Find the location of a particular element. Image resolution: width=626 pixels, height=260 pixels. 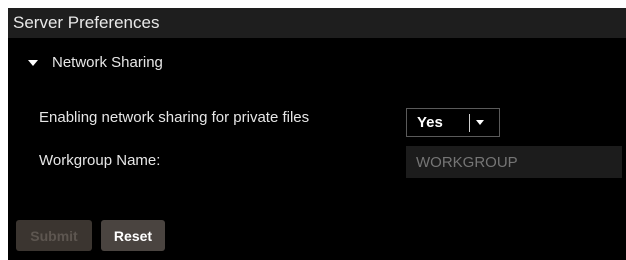

section-label: Network Sharing is located at coordinates (107, 62).